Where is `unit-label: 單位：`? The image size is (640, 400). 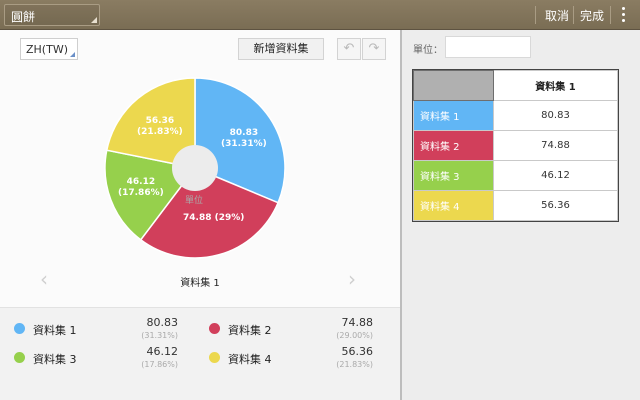 unit-label: 單位： is located at coordinates (428, 50).